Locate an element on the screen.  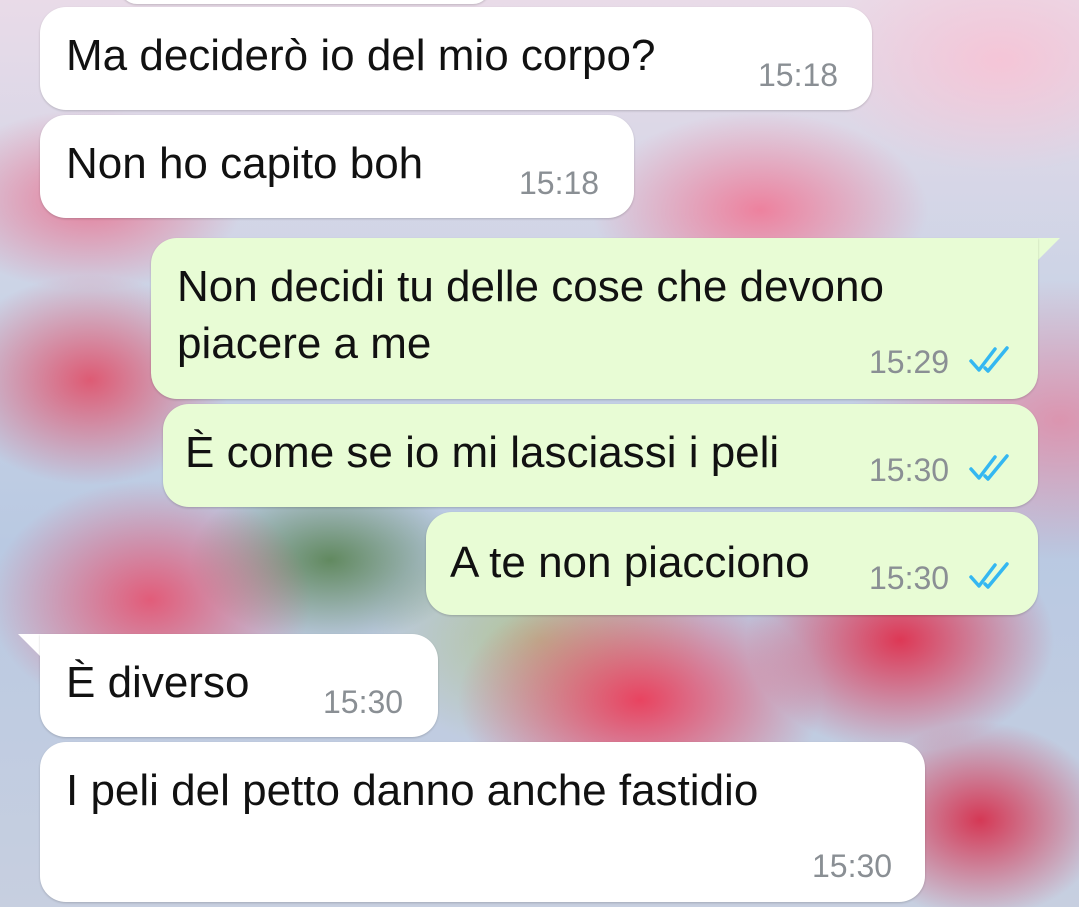
message-text: Ma deciderò io del mio corpo? is located at coordinates (361, 55).